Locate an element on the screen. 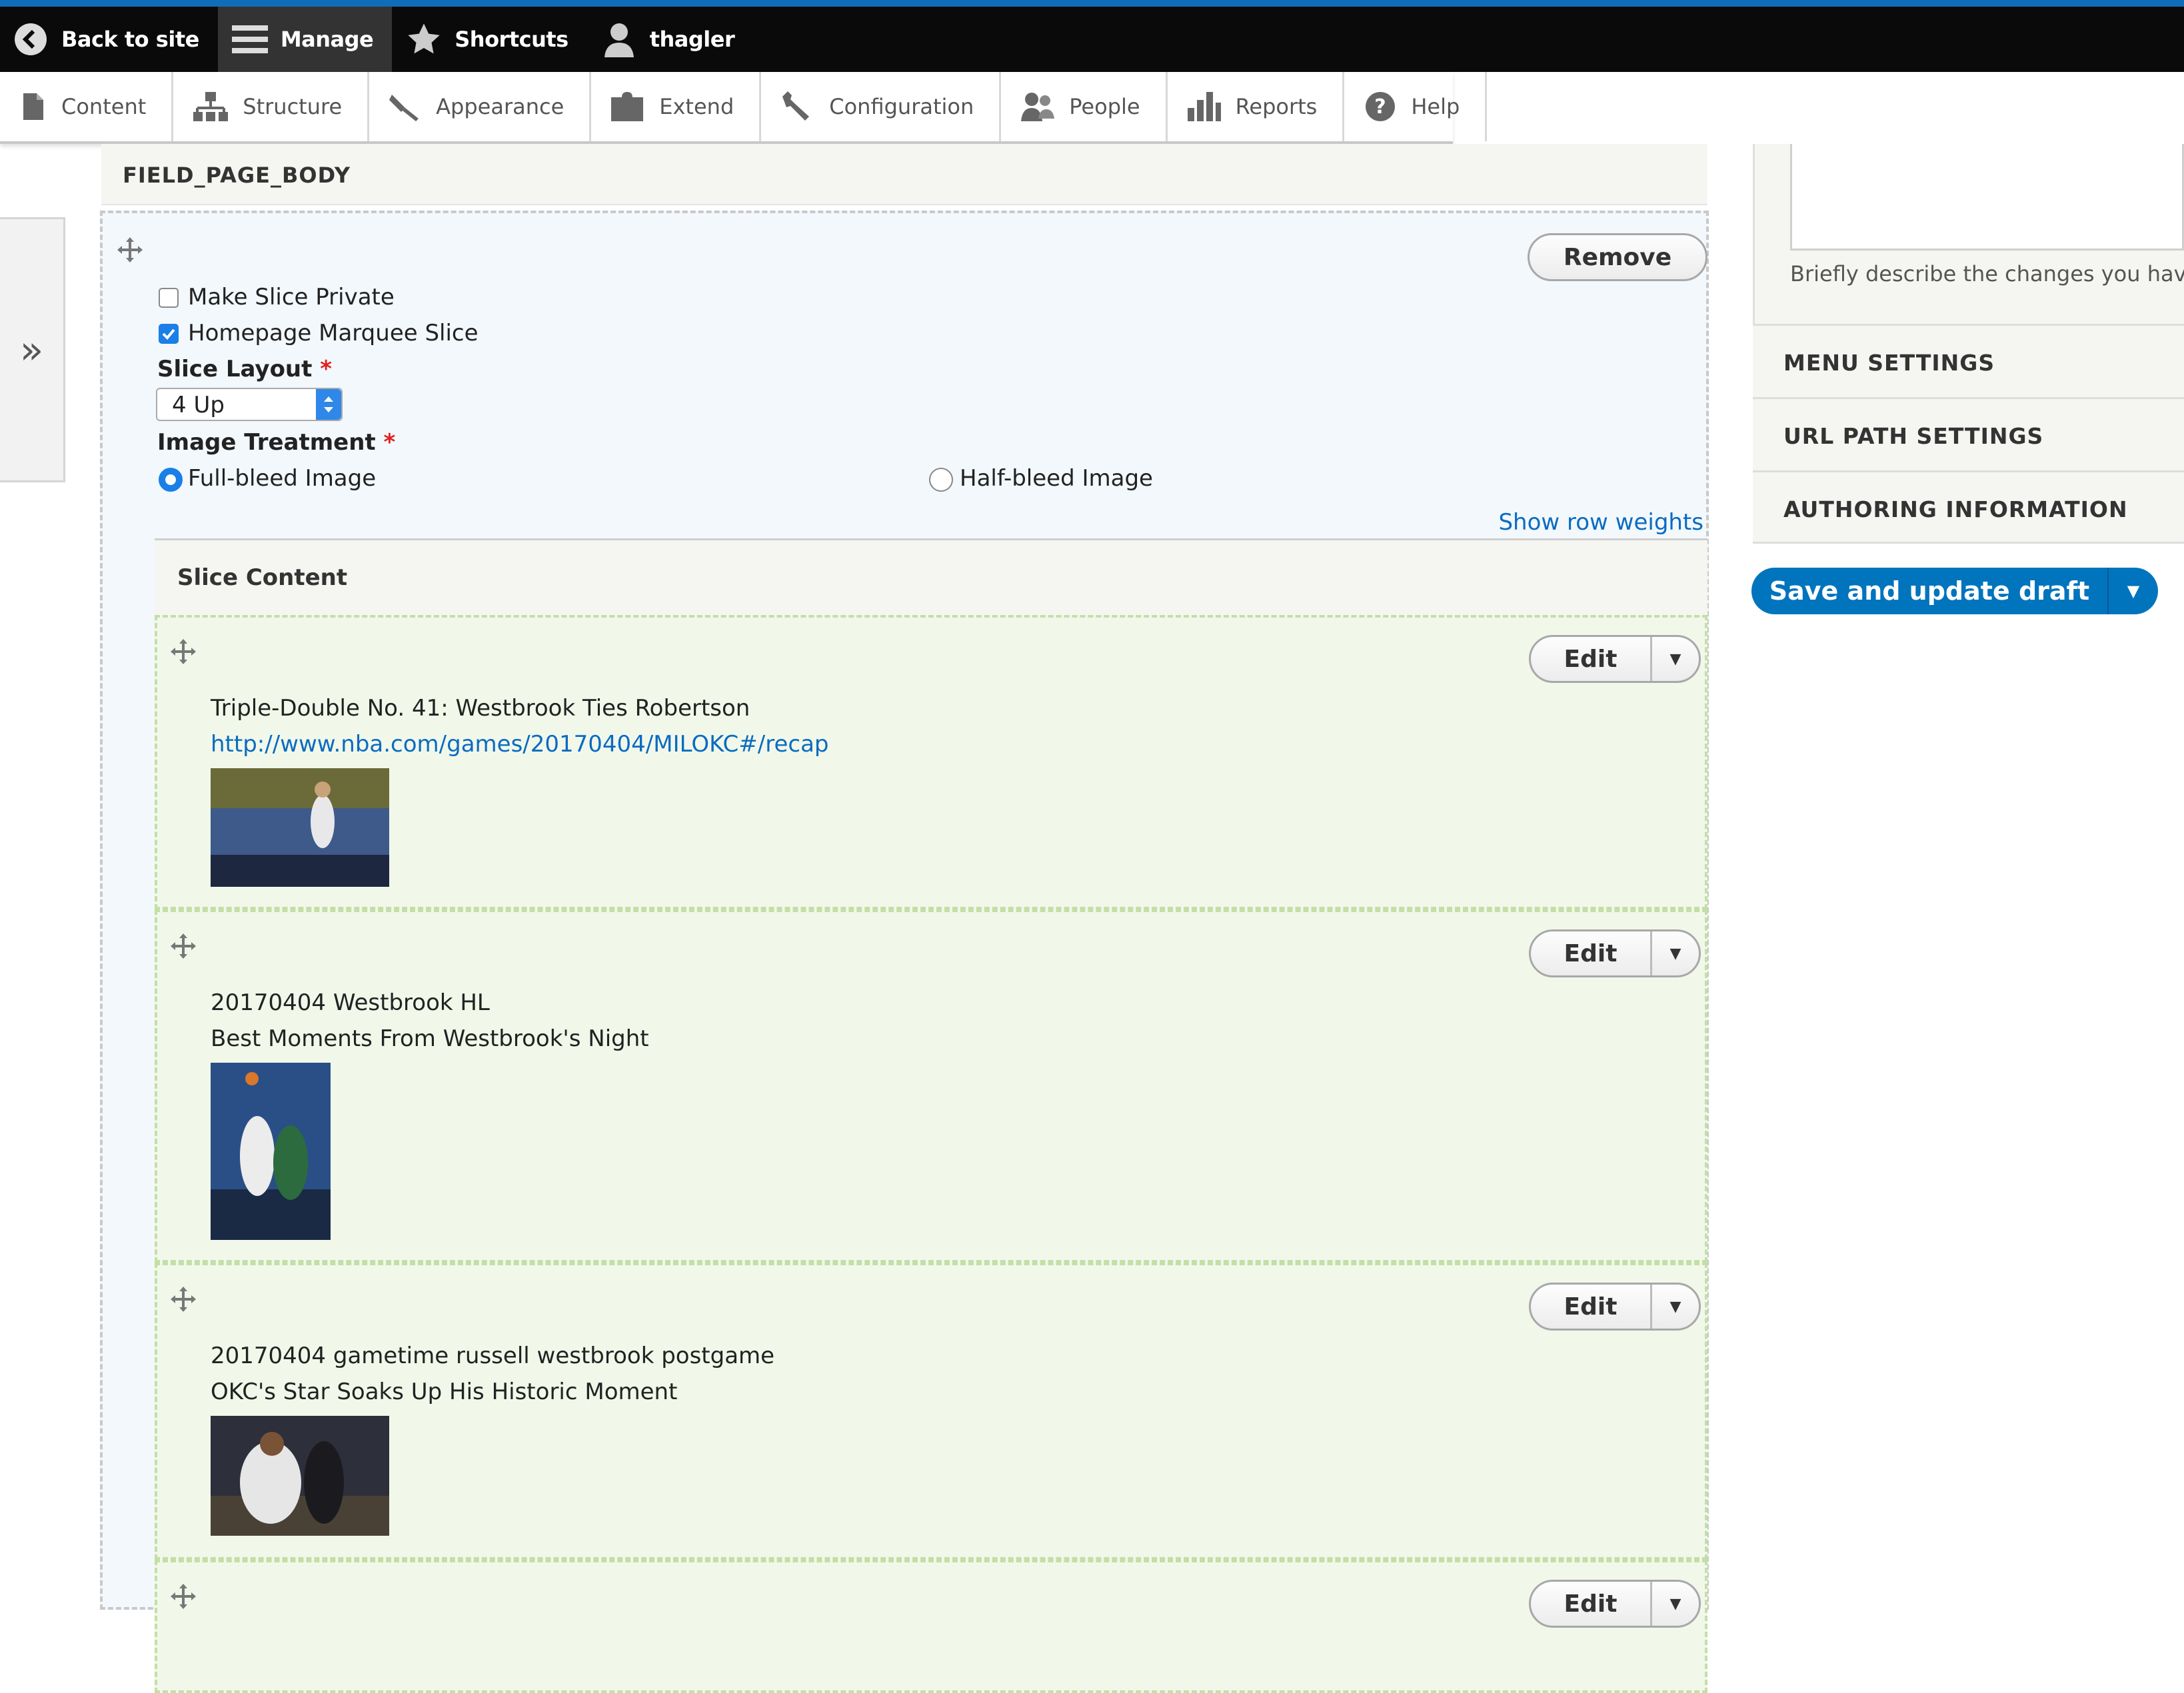 The height and width of the screenshot is (1693, 2184). marquee-checkbox is located at coordinates (169, 334).